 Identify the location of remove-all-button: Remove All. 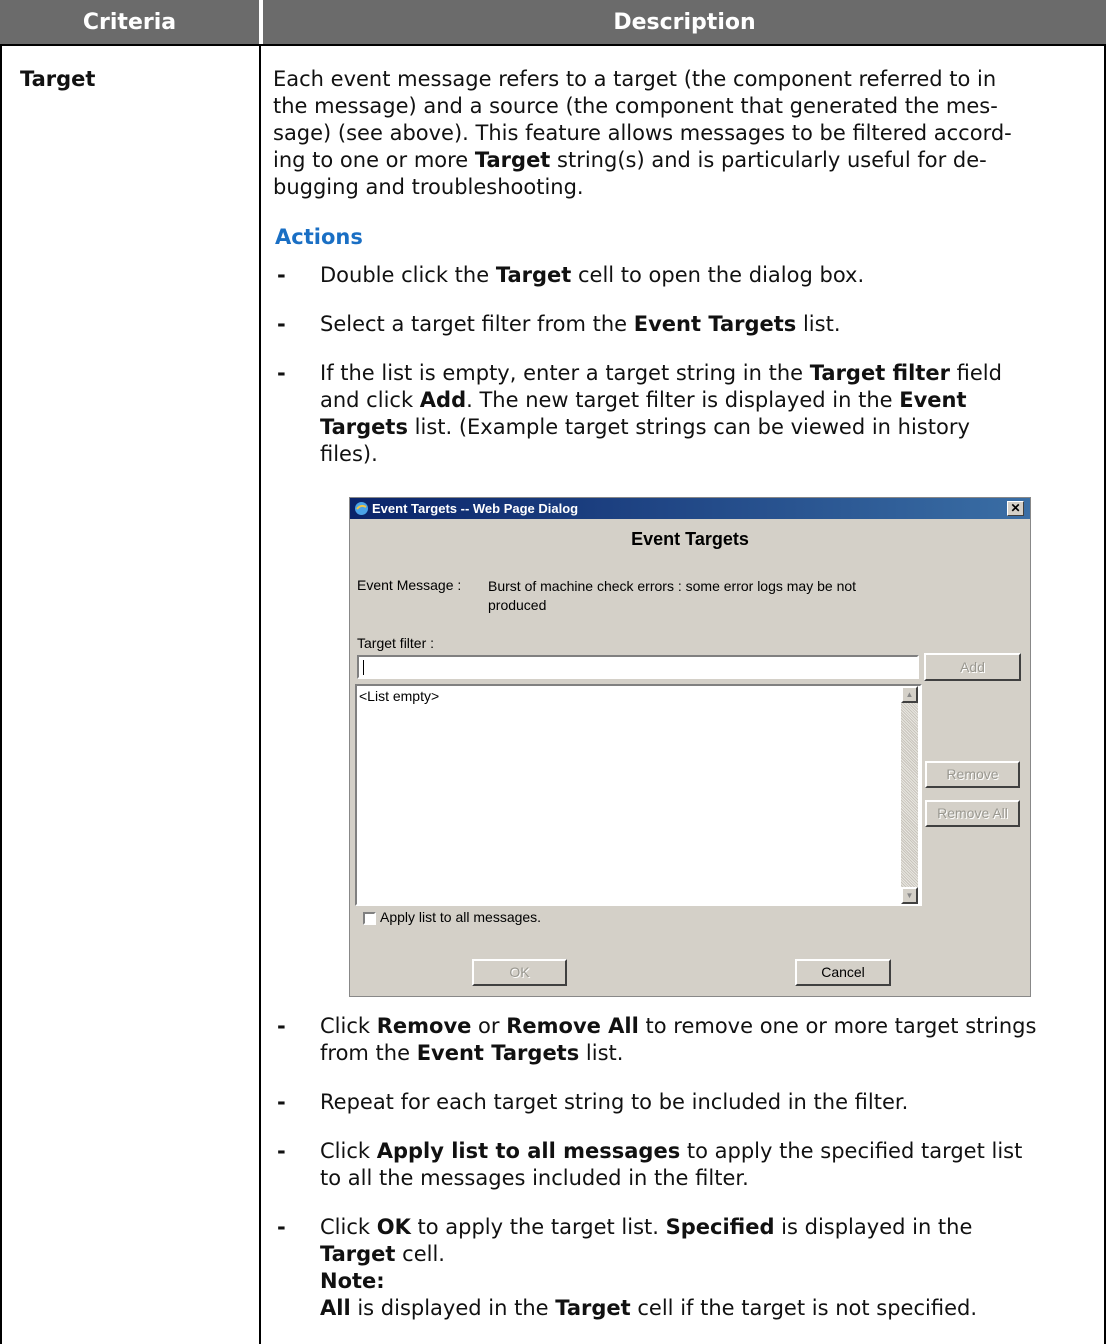
(972, 813).